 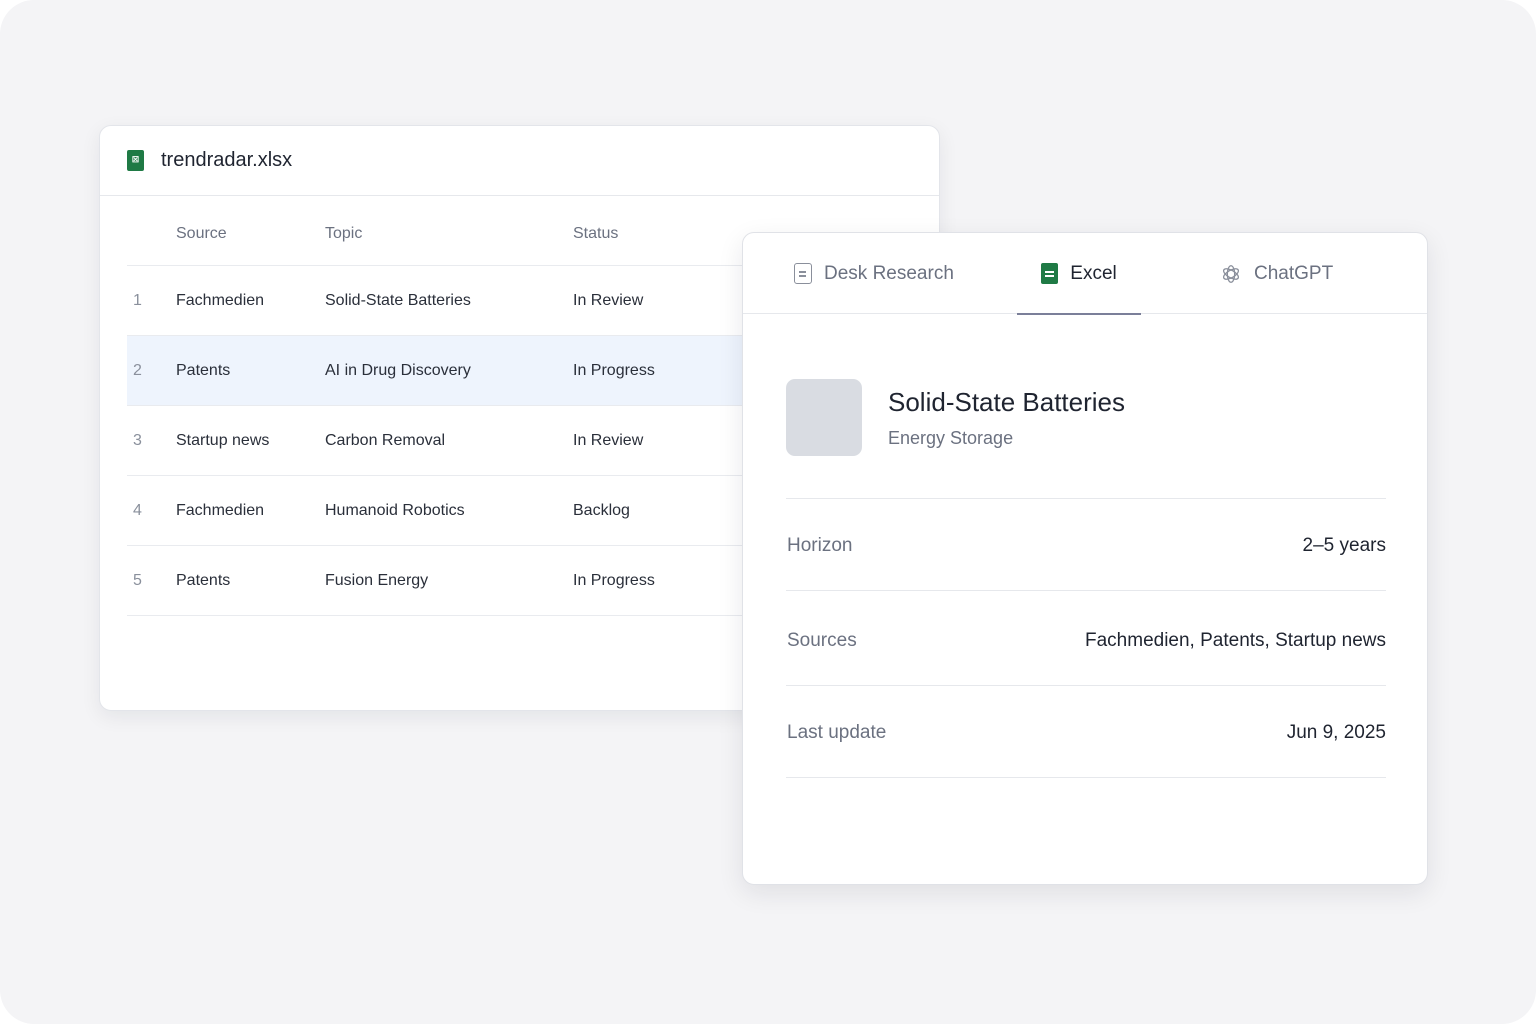 What do you see at coordinates (822, 640) in the screenshot?
I see `field-label: Sources` at bounding box center [822, 640].